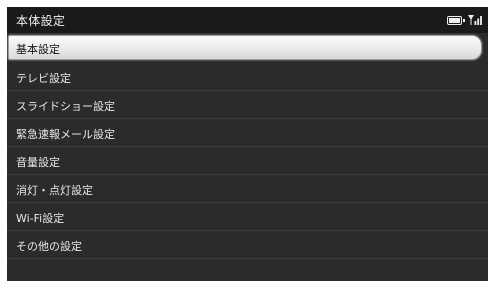 Image resolution: width=496 pixels, height=293 pixels. What do you see at coordinates (247, 133) in the screenshot?
I see `menu-item-emergency-mail-settings: 緊急速報メール設定` at bounding box center [247, 133].